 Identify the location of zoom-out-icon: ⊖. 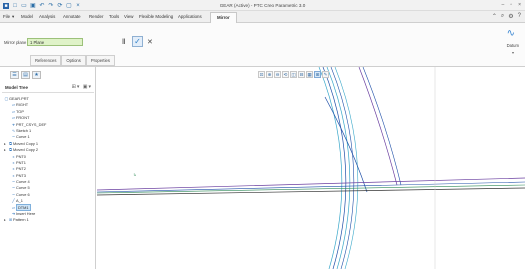
(277, 74).